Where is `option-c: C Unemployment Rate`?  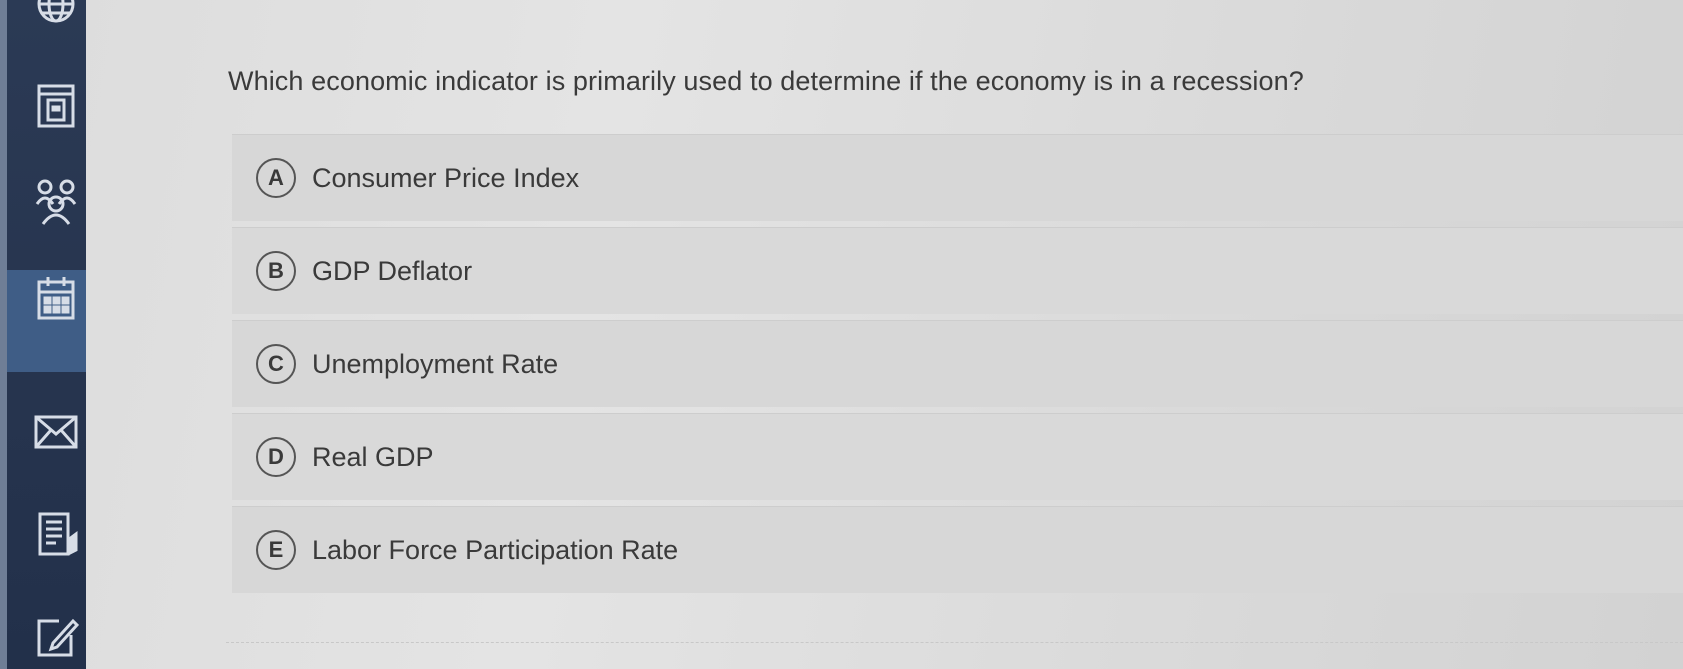 option-c: C Unemployment Rate is located at coordinates (957, 363).